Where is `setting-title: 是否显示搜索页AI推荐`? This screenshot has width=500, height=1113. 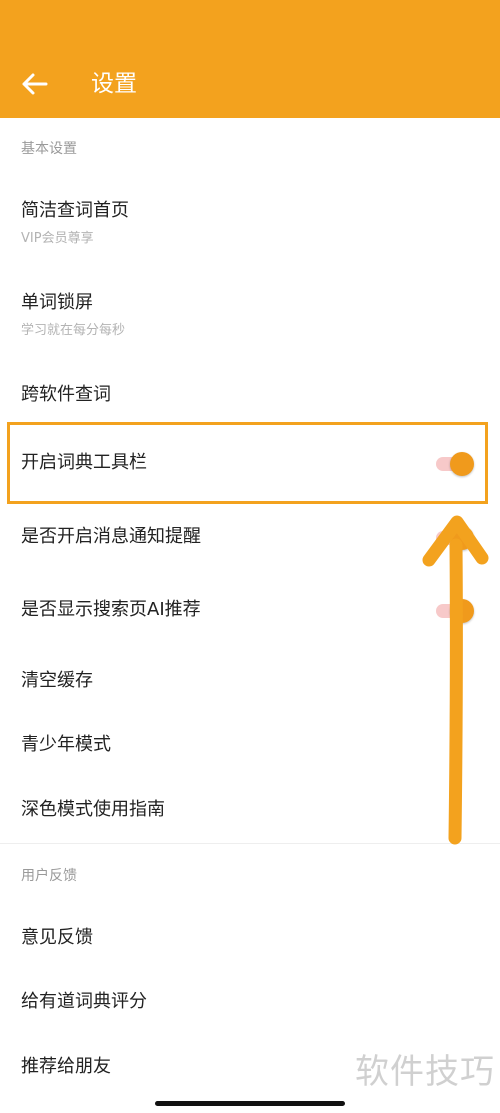 setting-title: 是否显示搜索页AI推荐 is located at coordinates (111, 609).